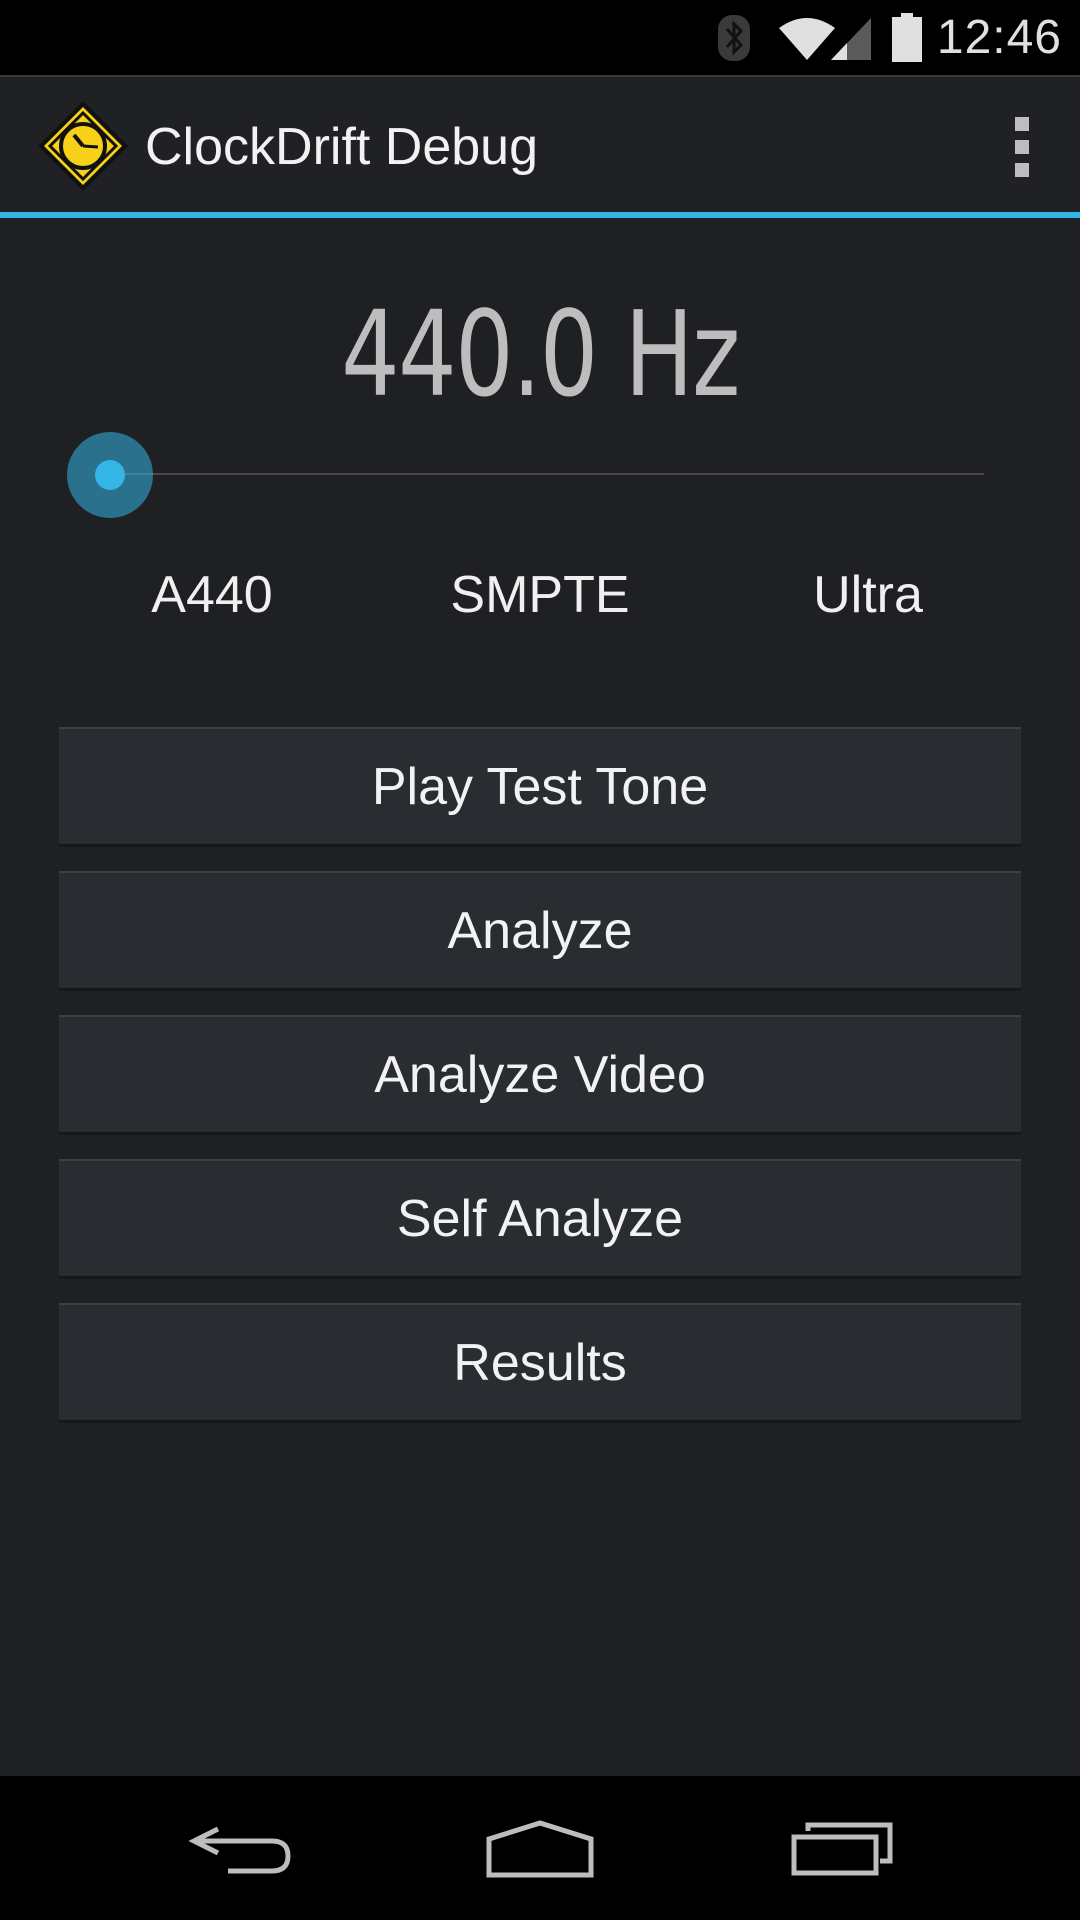 This screenshot has width=1080, height=1920. Describe the element at coordinates (342, 147) in the screenshot. I see `app-title: ClockDrift Debug` at that location.